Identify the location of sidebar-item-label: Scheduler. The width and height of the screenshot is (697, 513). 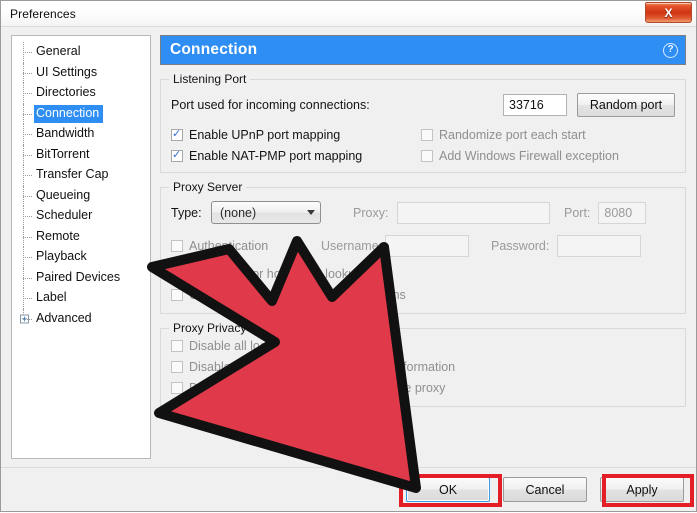
(64, 215).